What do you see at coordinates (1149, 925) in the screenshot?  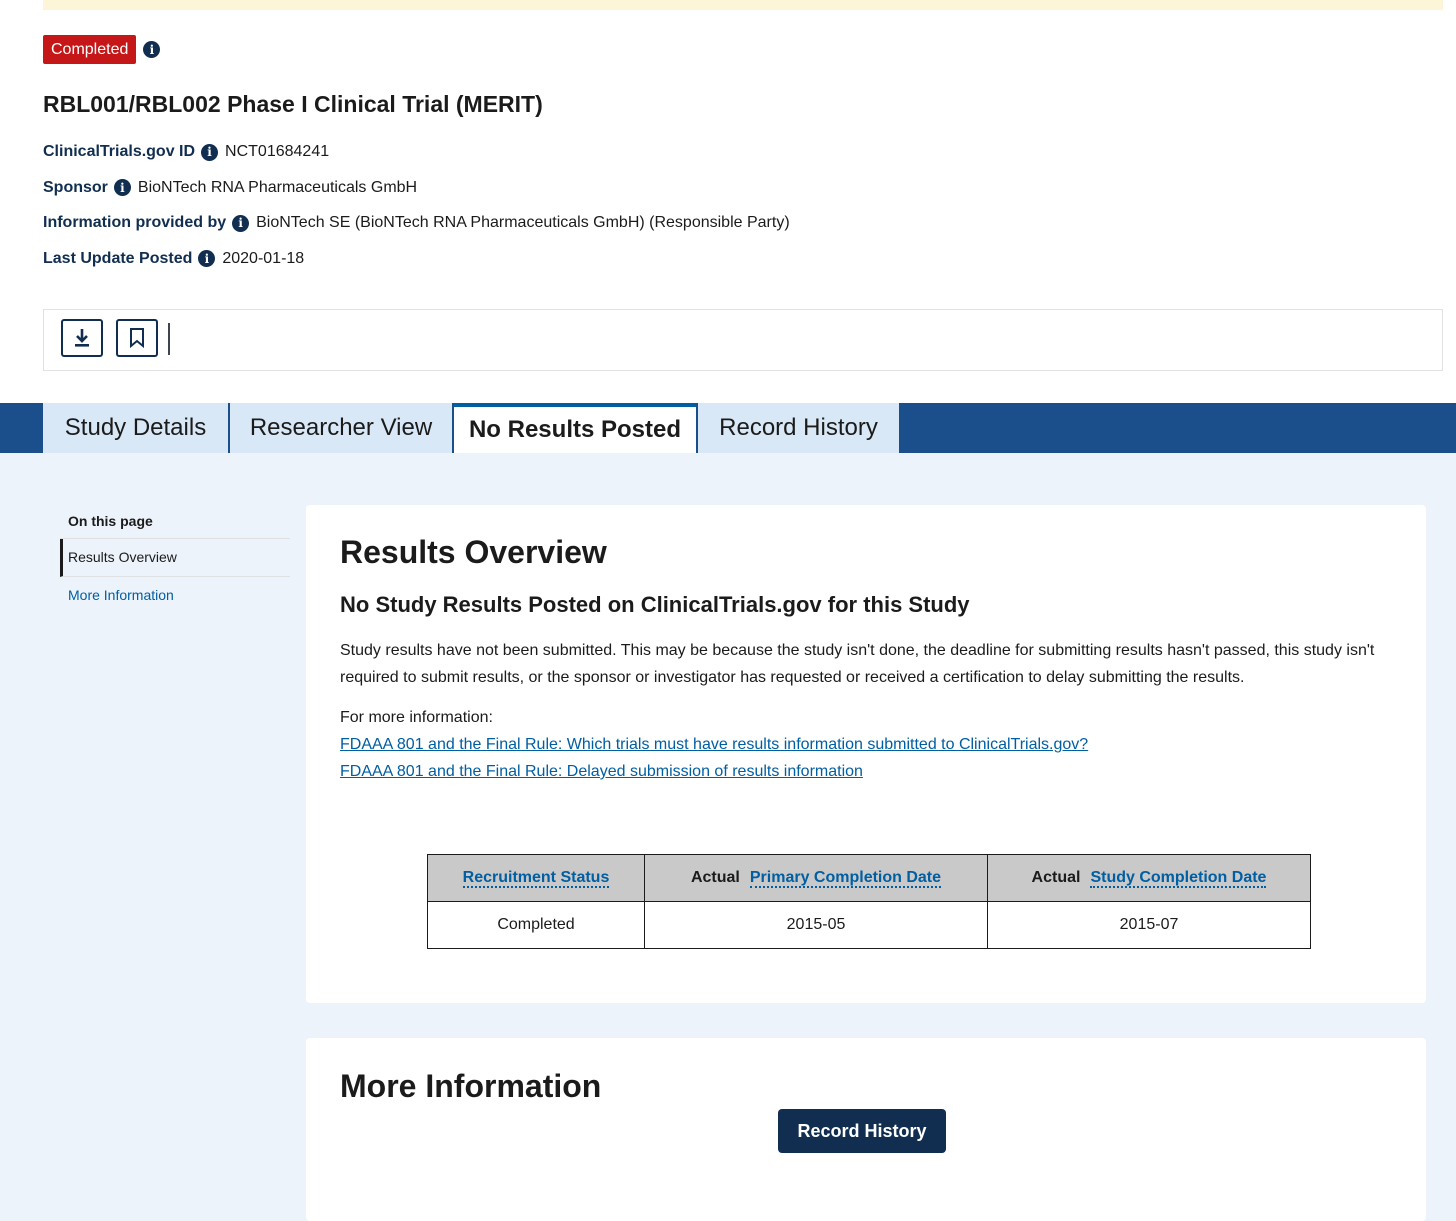 I see `table-cell: 2015-07` at bounding box center [1149, 925].